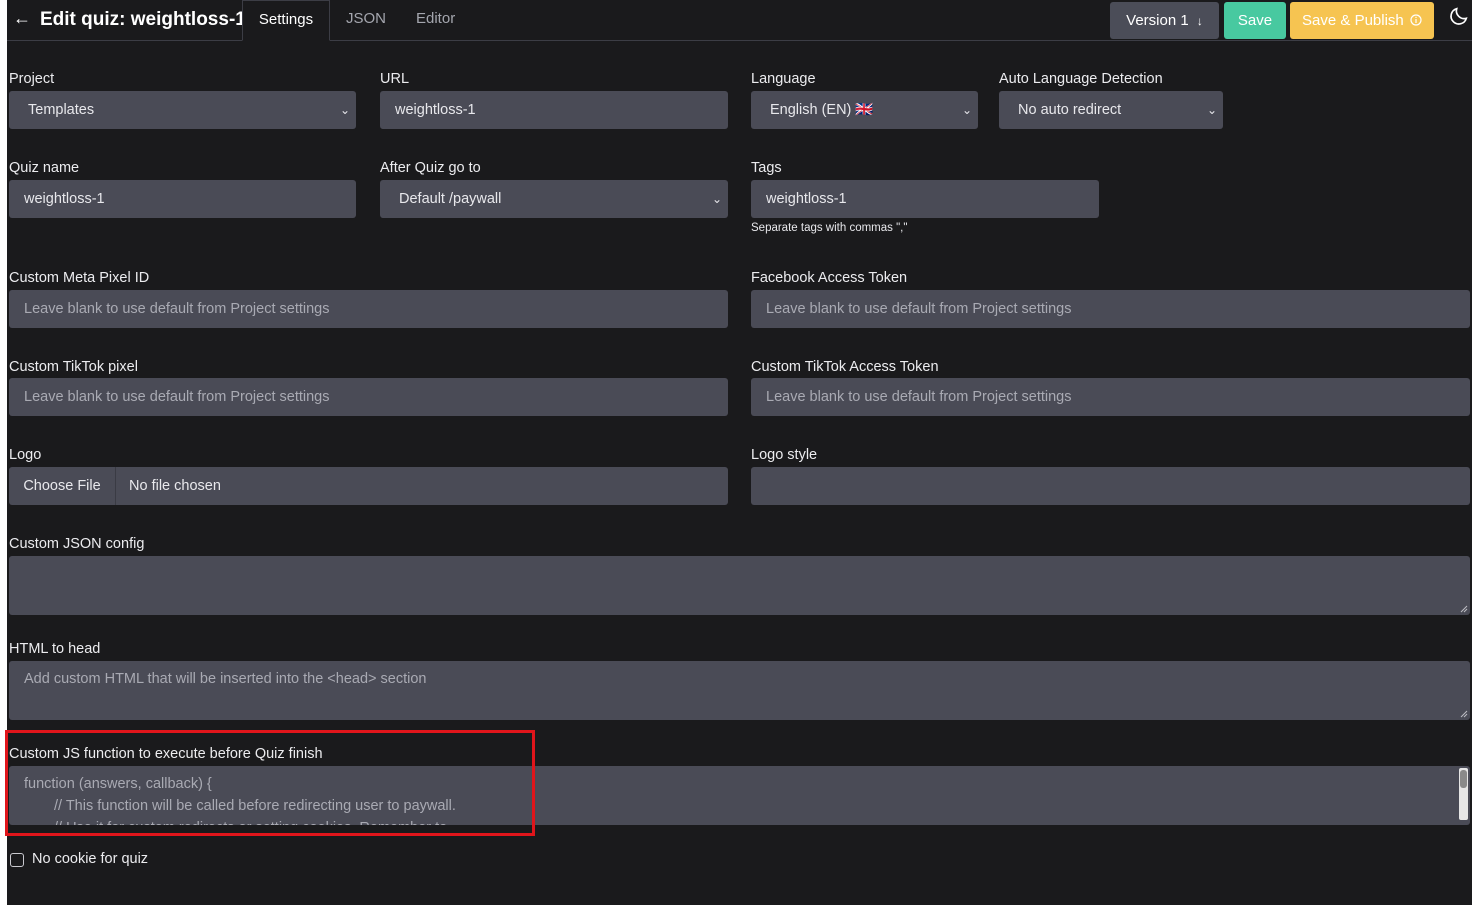  I want to click on version-label: Version 1, so click(1157, 20).